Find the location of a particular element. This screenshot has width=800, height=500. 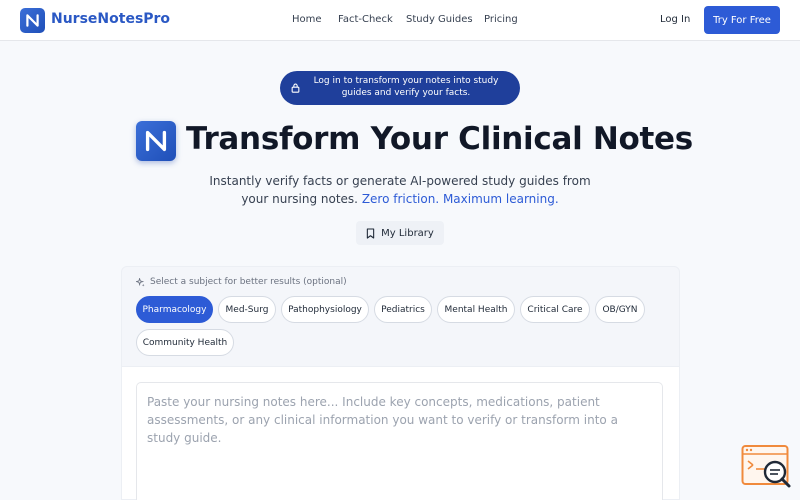

nav-pricing: Pricing is located at coordinates (501, 19).